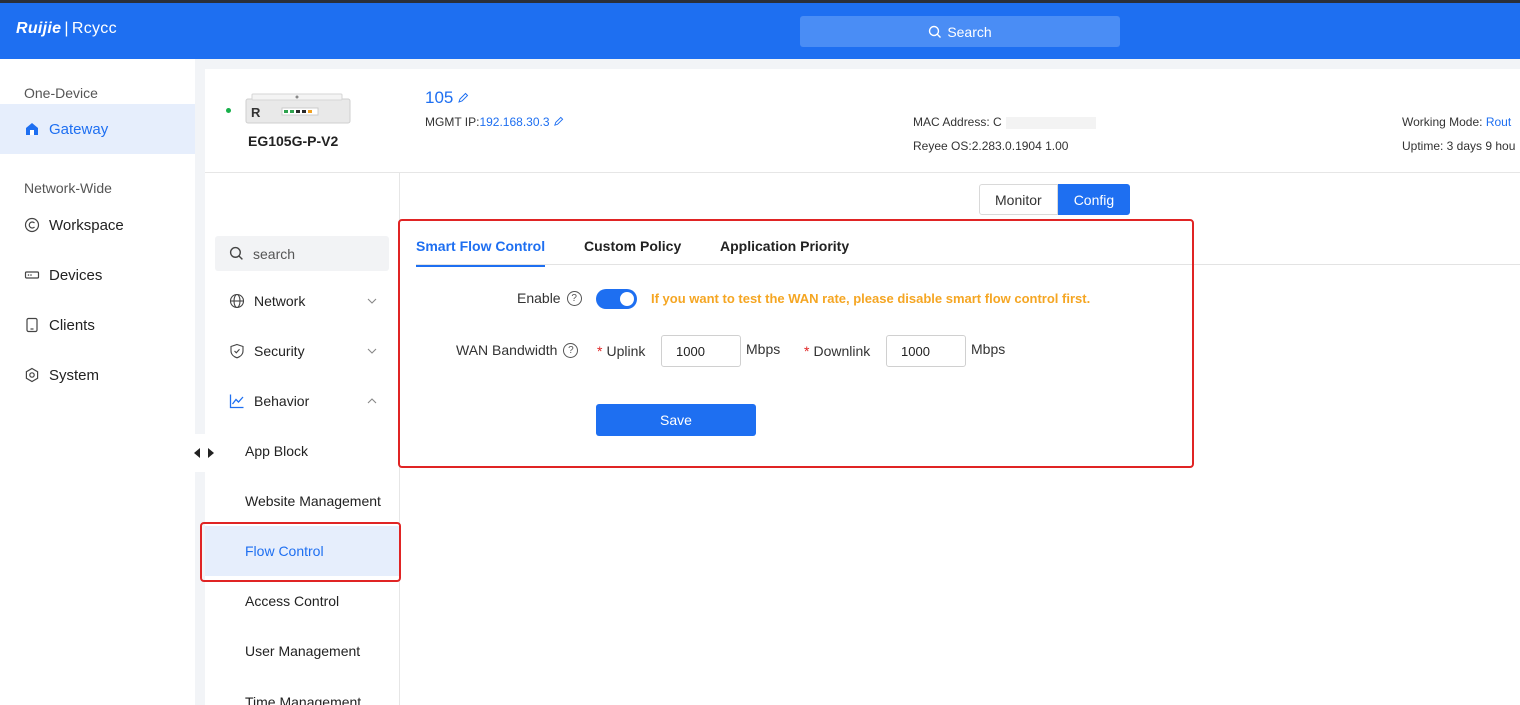 The image size is (1520, 705). I want to click on wan-bandwidth-label: WAN Bandwidth, so click(507, 350).